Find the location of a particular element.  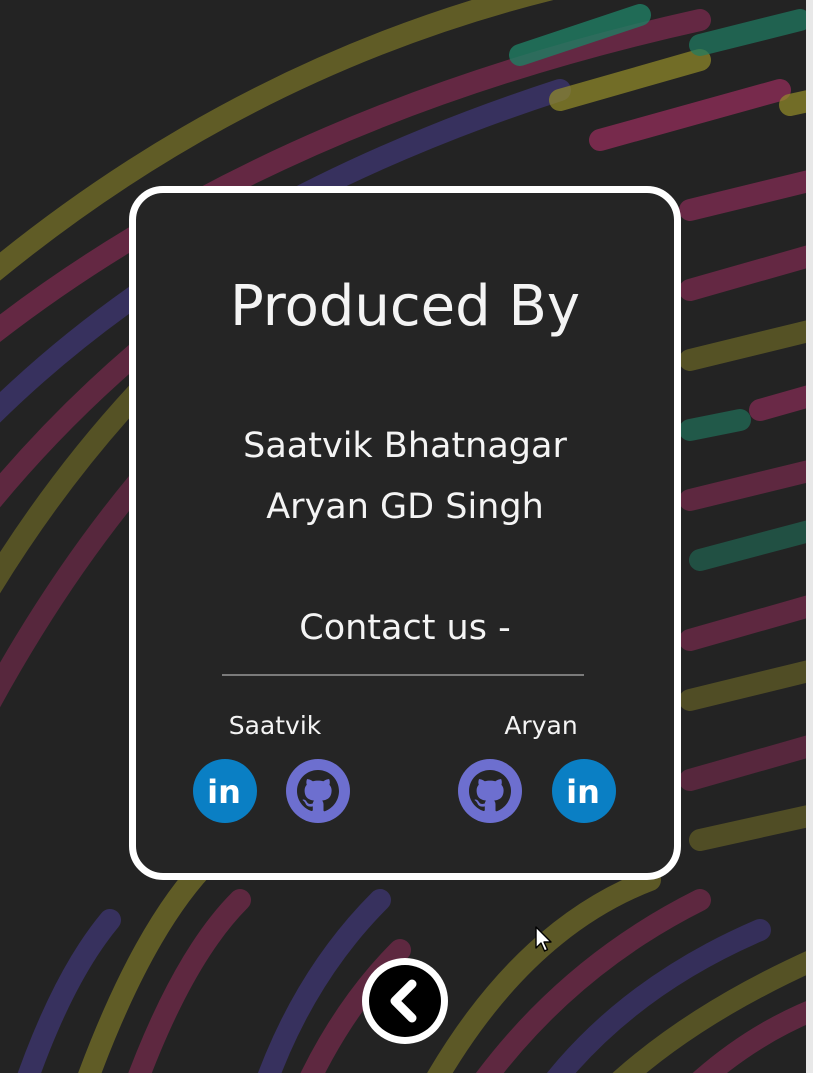

window-edge is located at coordinates (809, 536).